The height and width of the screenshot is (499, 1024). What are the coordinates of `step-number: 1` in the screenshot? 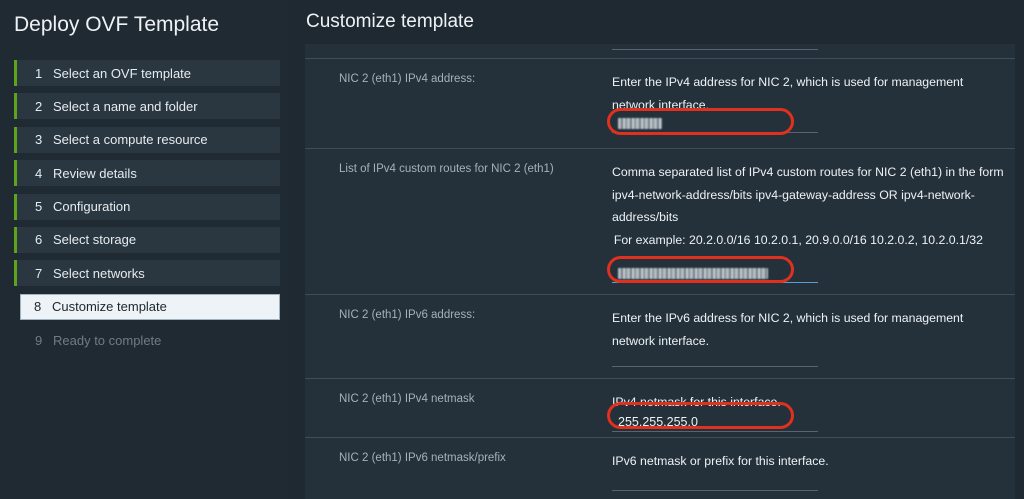 It's located at (39, 73).